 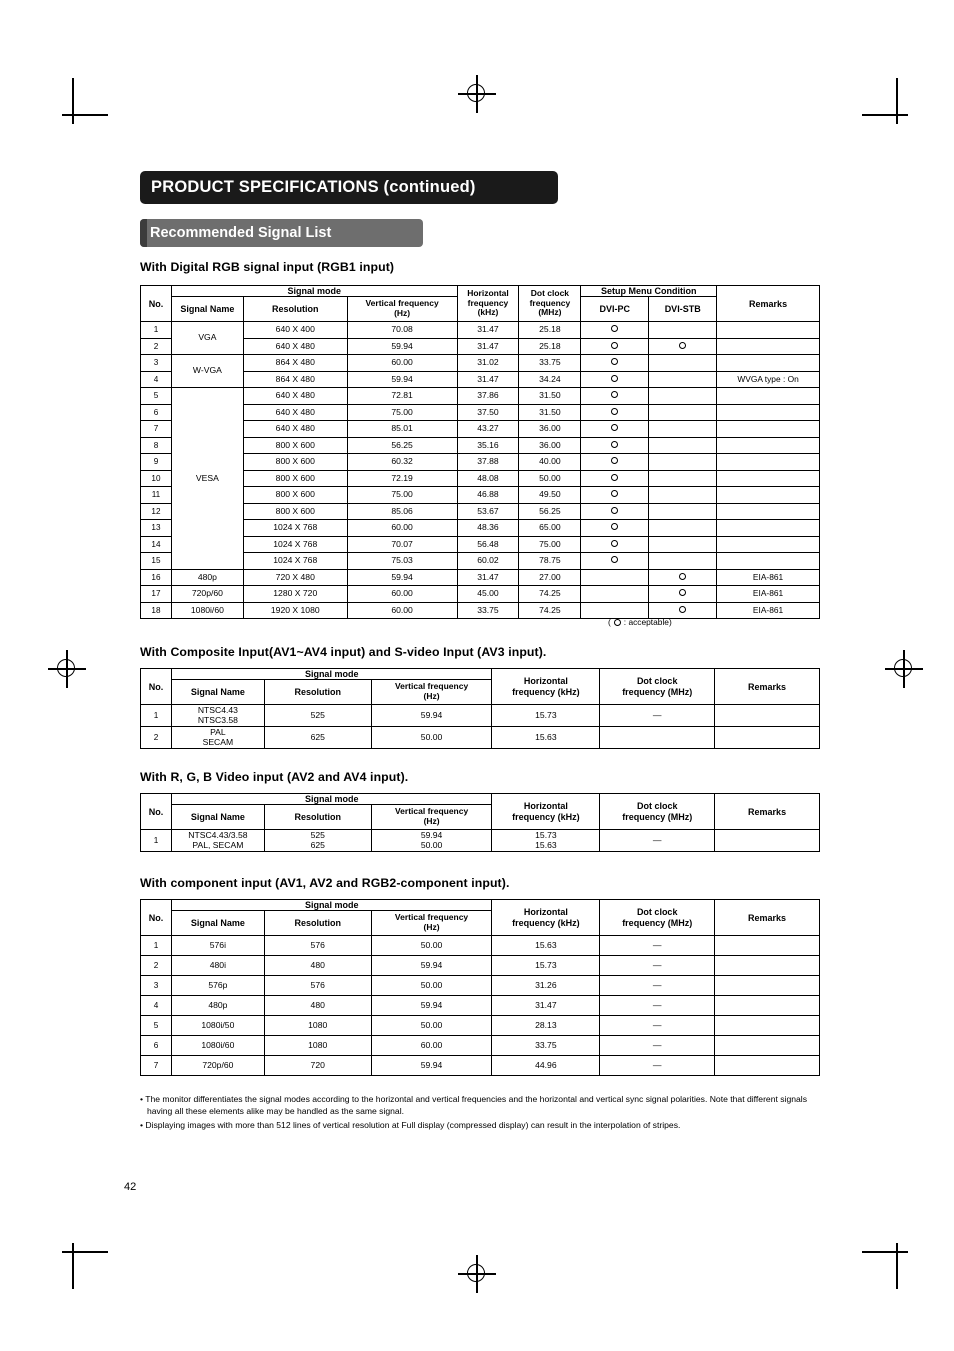 What do you see at coordinates (156, 577) in the screenshot?
I see `cell-no: 16` at bounding box center [156, 577].